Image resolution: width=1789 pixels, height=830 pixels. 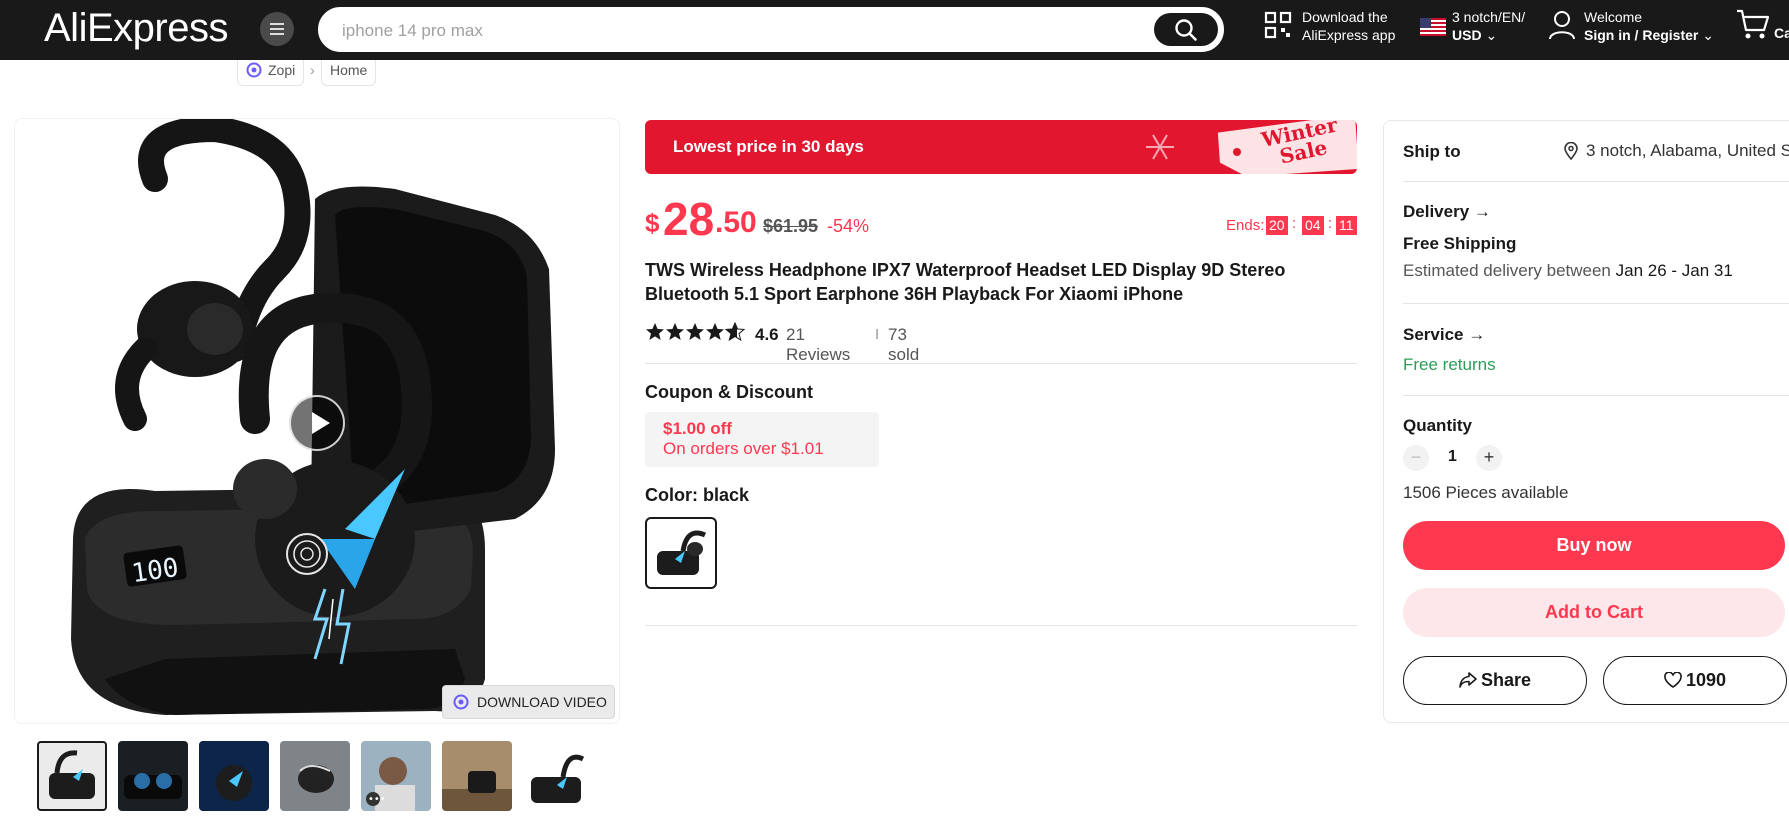 I want to click on menu-icon, so click(x=277, y=29).